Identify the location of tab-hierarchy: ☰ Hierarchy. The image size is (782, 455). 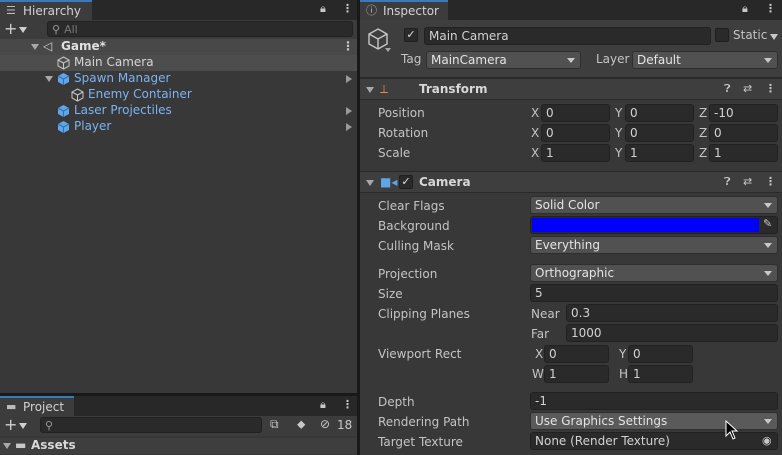
(46, 10).